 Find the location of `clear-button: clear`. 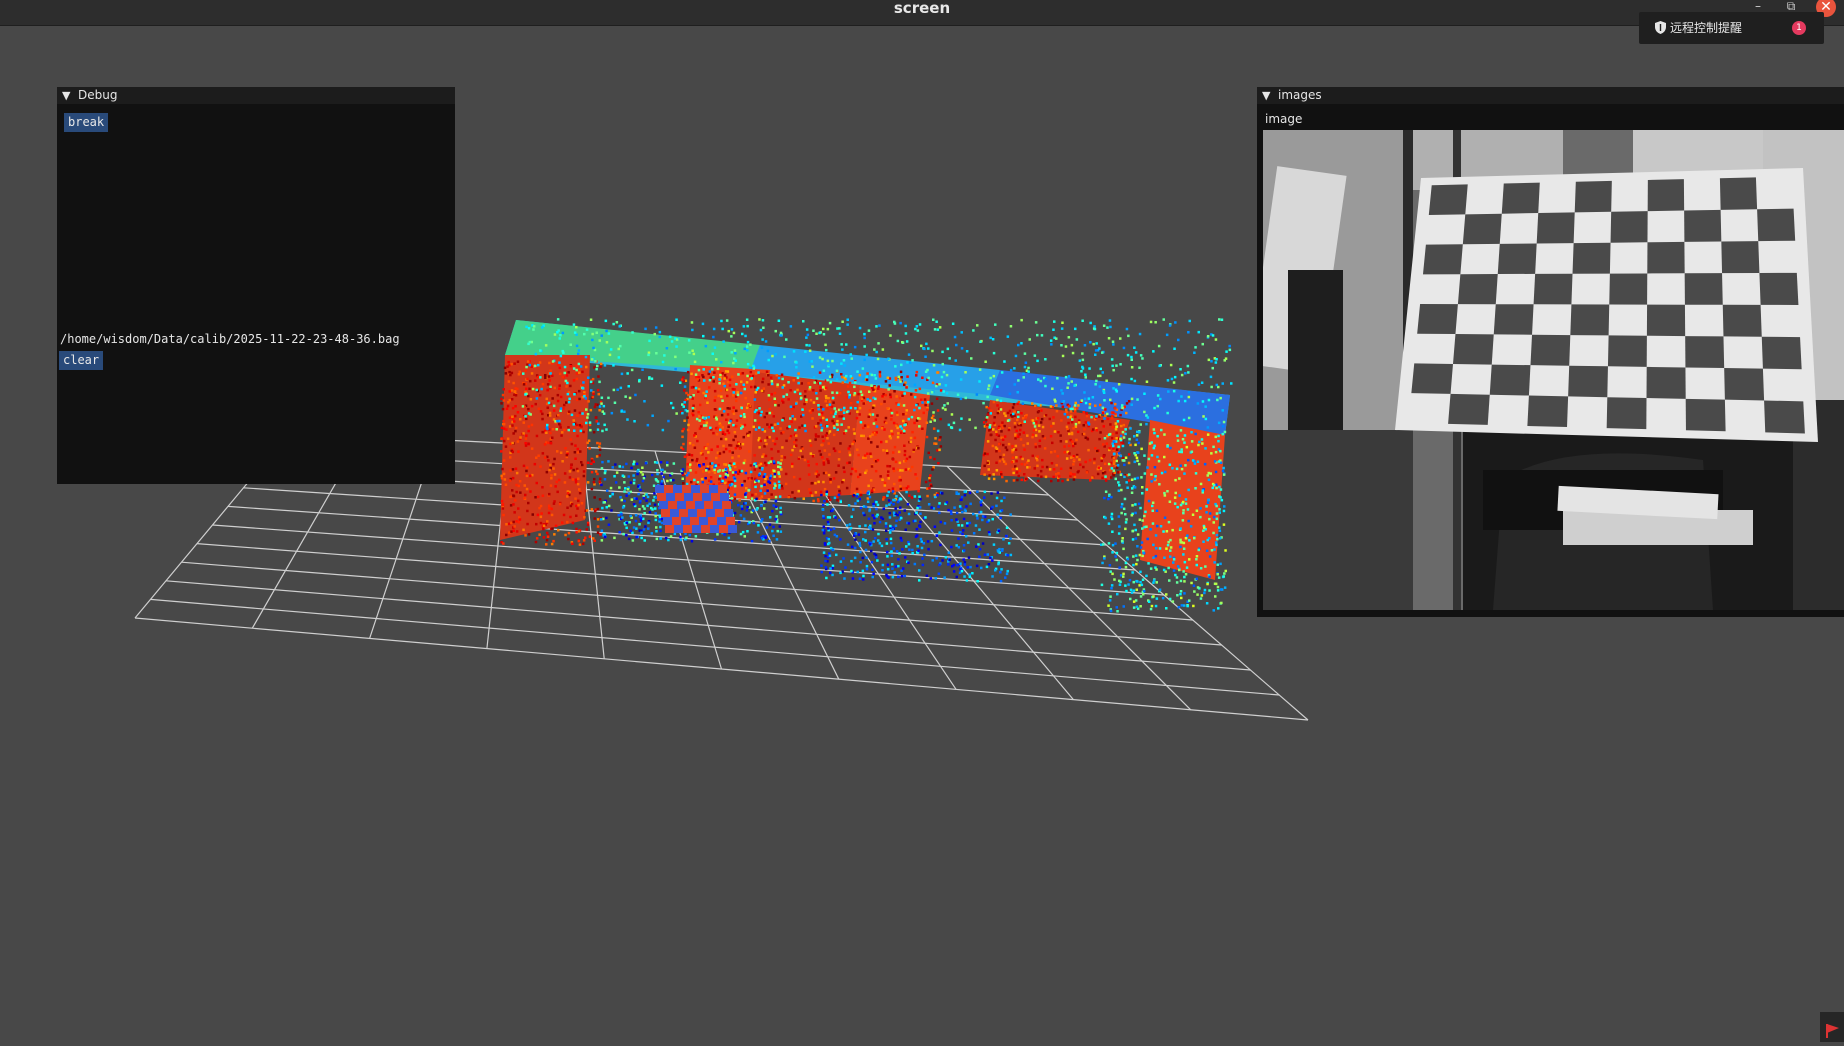

clear-button: clear is located at coordinates (81, 360).